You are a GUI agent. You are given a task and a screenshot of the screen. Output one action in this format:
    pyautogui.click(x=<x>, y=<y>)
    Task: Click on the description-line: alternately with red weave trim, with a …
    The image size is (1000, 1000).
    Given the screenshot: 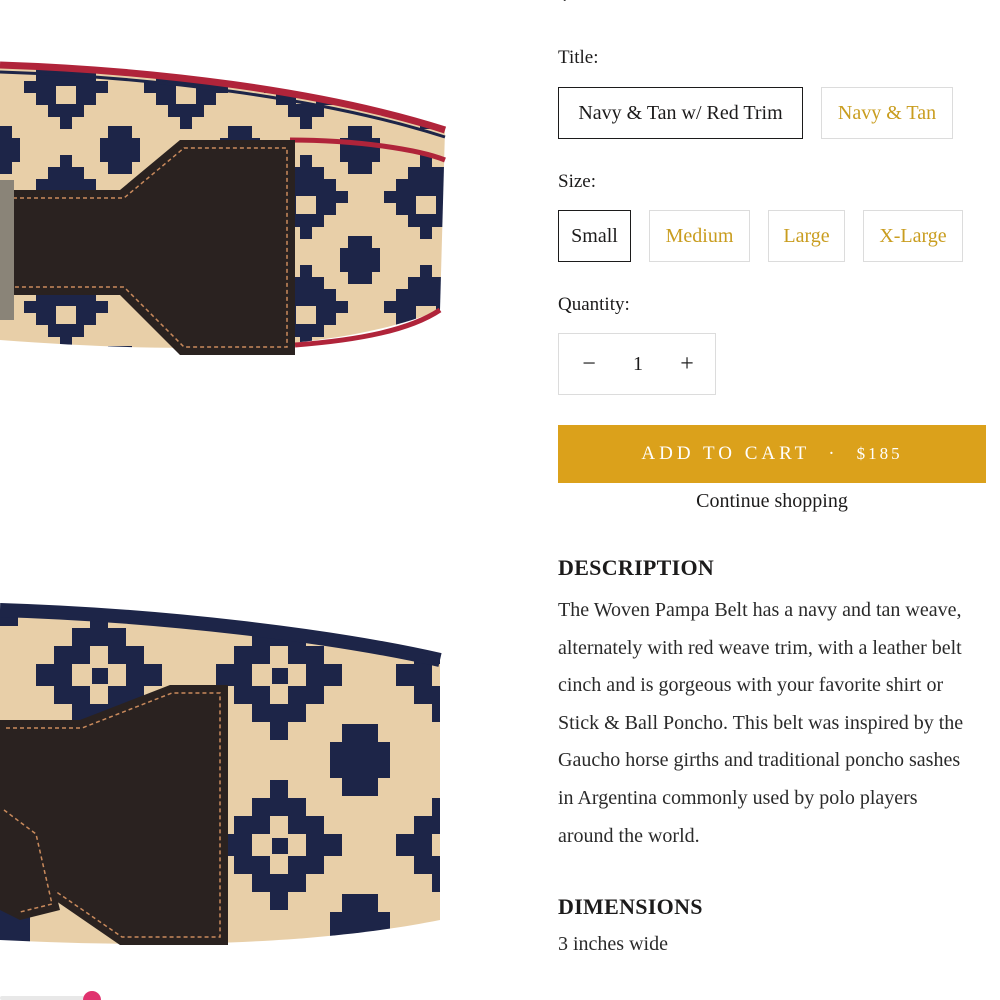 What is the action you would take?
    pyautogui.click(x=760, y=647)
    